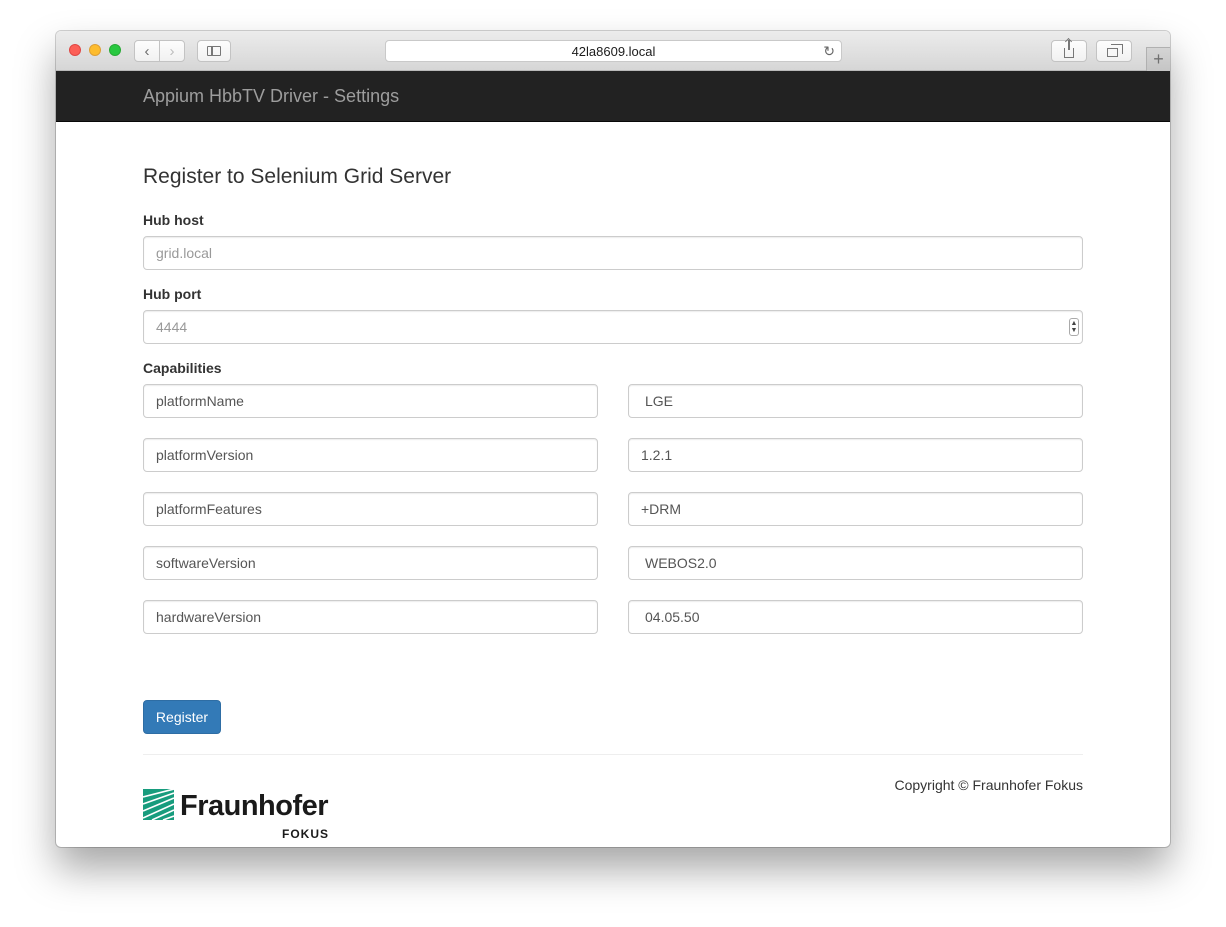  I want to click on forward-button: ›, so click(172, 51).